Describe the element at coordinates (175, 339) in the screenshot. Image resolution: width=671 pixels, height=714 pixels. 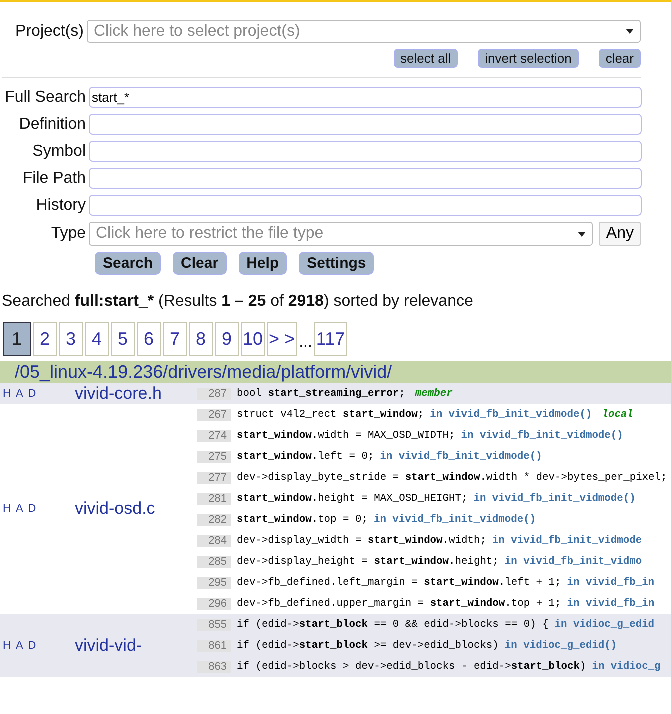
I see `page-link: 7` at that location.